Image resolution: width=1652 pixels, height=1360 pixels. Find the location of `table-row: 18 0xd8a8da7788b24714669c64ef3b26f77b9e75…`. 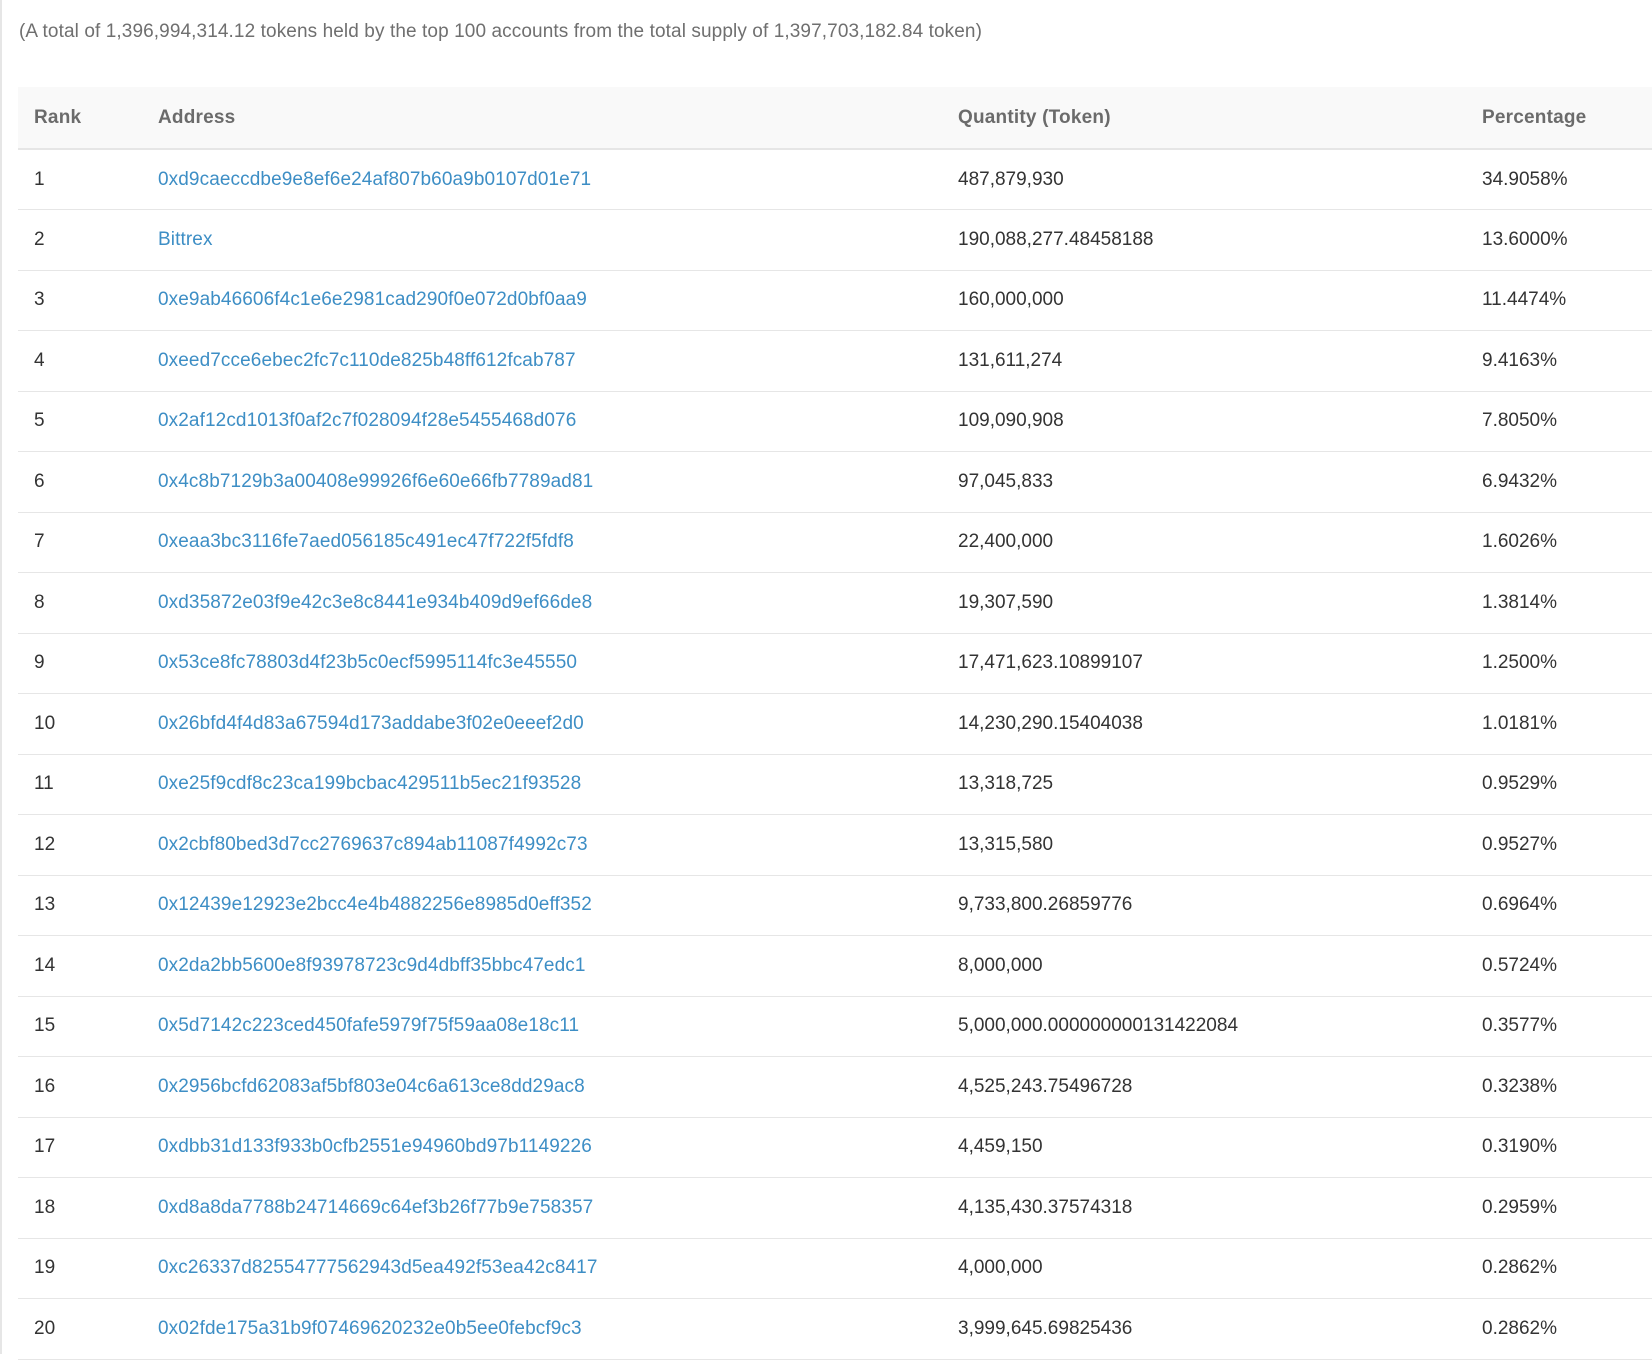

table-row: 18 0xd8a8da7788b24714669c64ef3b26f77b9e75… is located at coordinates (835, 1208).